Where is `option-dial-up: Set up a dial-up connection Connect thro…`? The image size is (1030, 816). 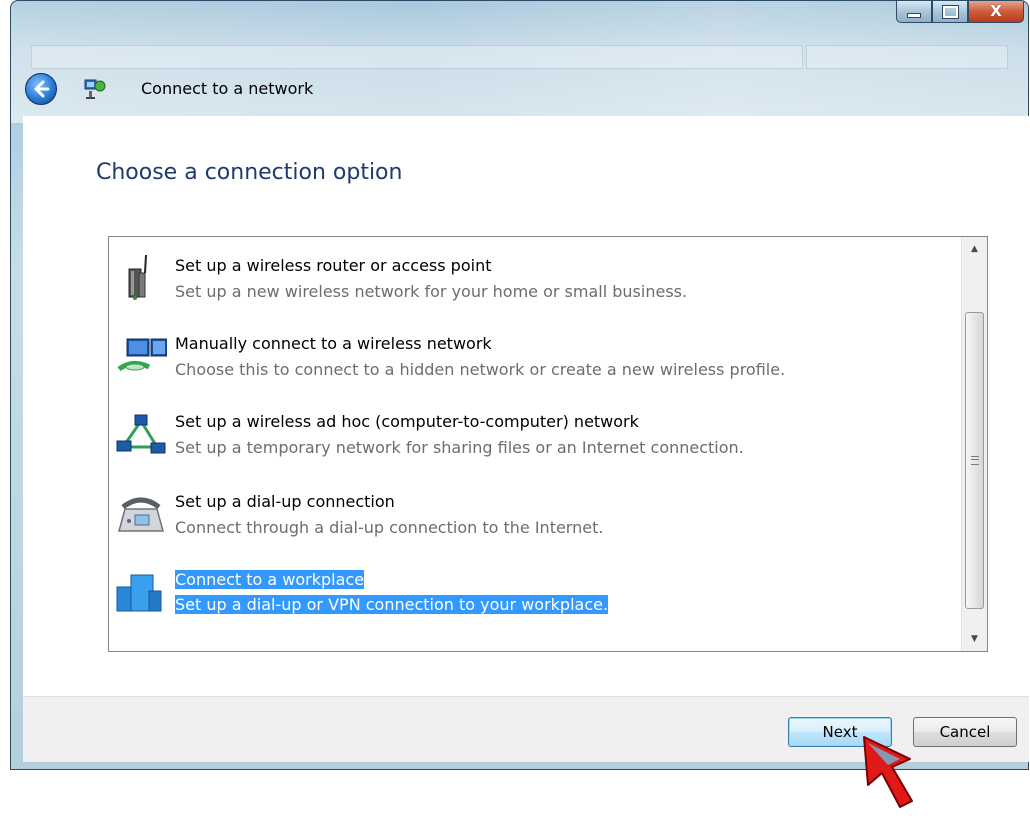
option-dial-up: Set up a dial-up connection Connect thro… is located at coordinates (533, 510).